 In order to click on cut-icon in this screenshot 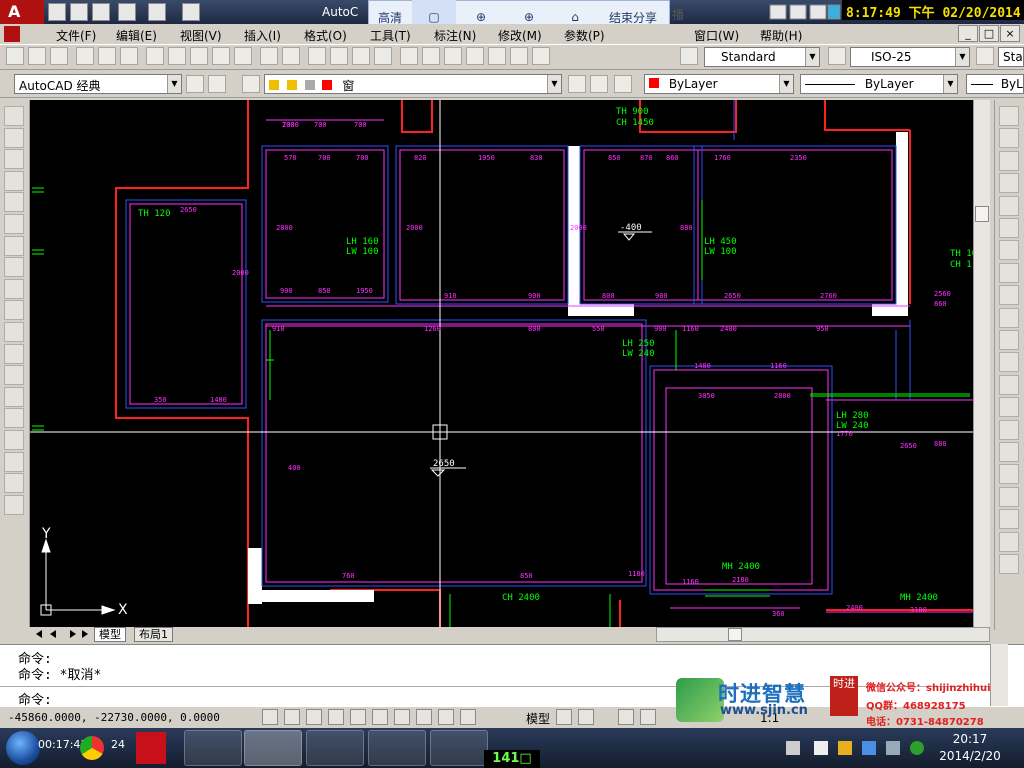, I will do `click(155, 56)`.